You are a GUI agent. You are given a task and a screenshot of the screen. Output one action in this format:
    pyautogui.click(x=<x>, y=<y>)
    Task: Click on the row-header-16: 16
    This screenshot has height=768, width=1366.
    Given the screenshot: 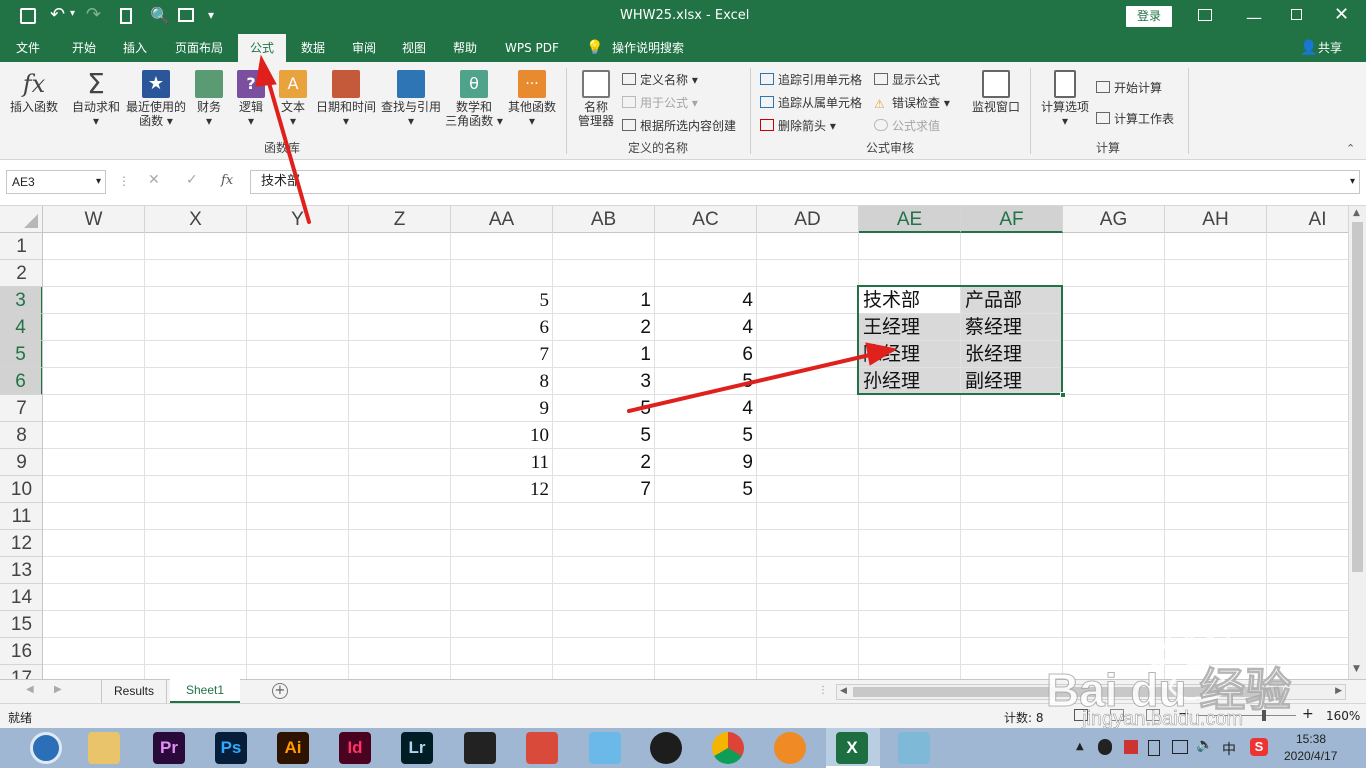 What is the action you would take?
    pyautogui.click(x=21, y=651)
    